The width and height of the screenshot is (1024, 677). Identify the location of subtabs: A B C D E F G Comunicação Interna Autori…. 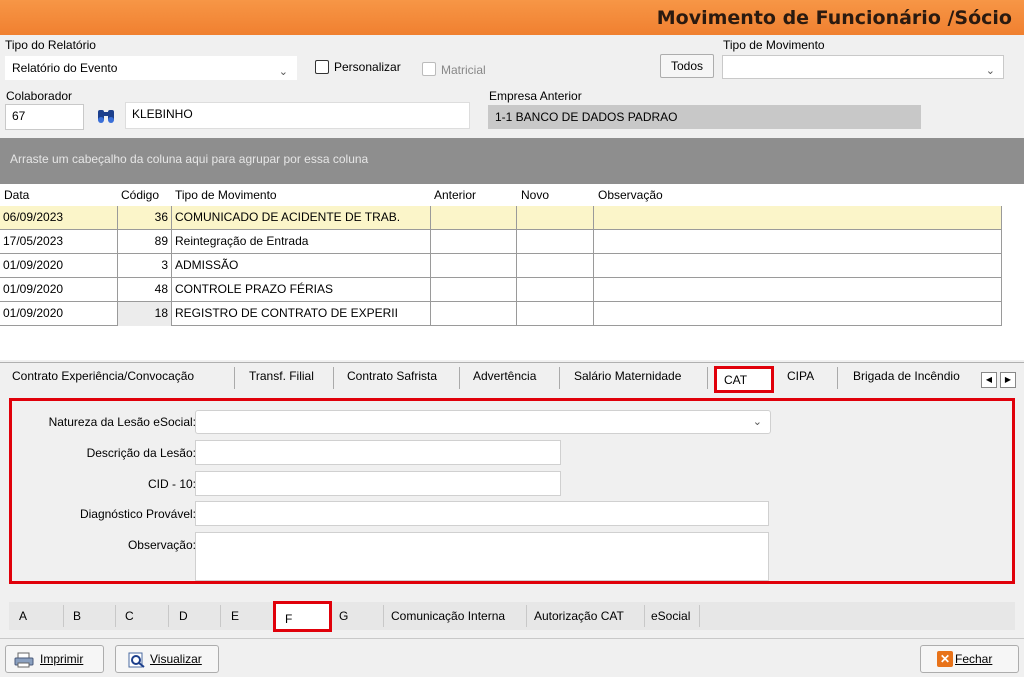
(512, 616).